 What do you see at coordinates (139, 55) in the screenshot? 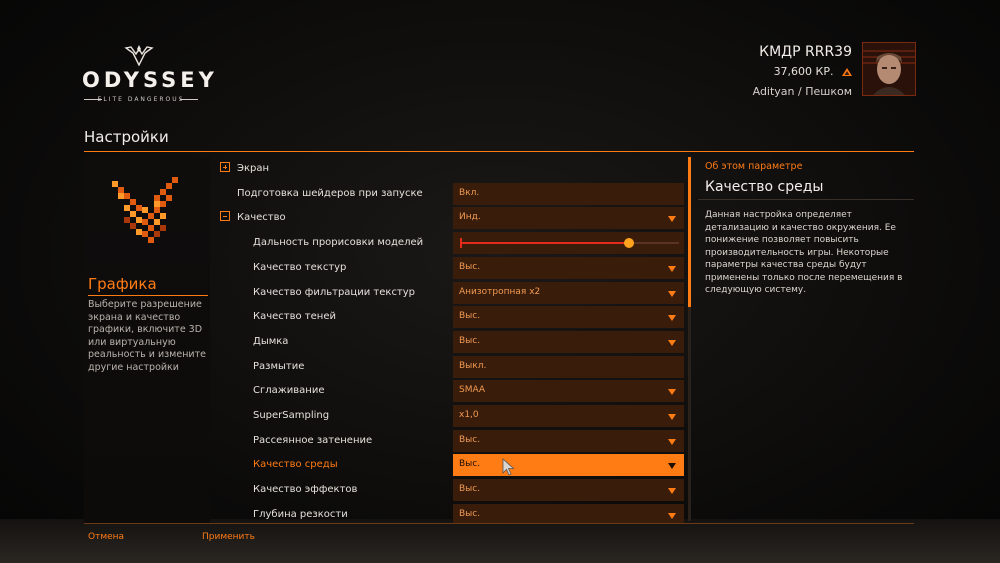
I see `elite-wings-icon` at bounding box center [139, 55].